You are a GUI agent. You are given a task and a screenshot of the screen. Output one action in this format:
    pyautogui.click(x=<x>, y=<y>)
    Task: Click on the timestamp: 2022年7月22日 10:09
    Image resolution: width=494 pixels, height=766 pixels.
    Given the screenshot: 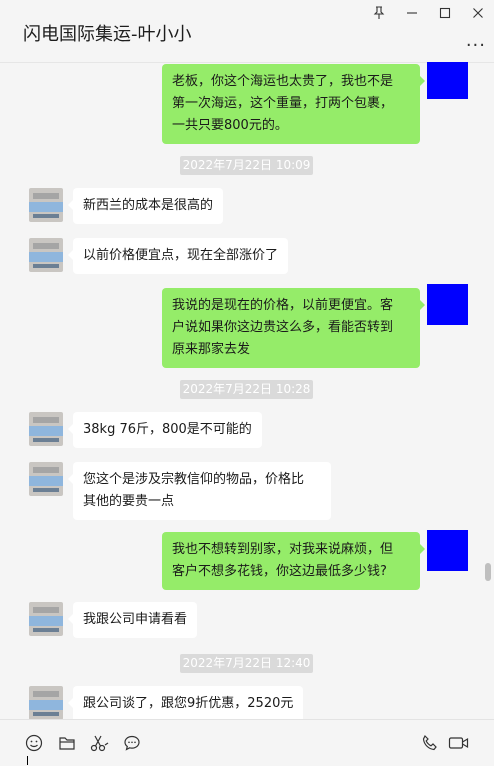 What is the action you would take?
    pyautogui.click(x=246, y=165)
    